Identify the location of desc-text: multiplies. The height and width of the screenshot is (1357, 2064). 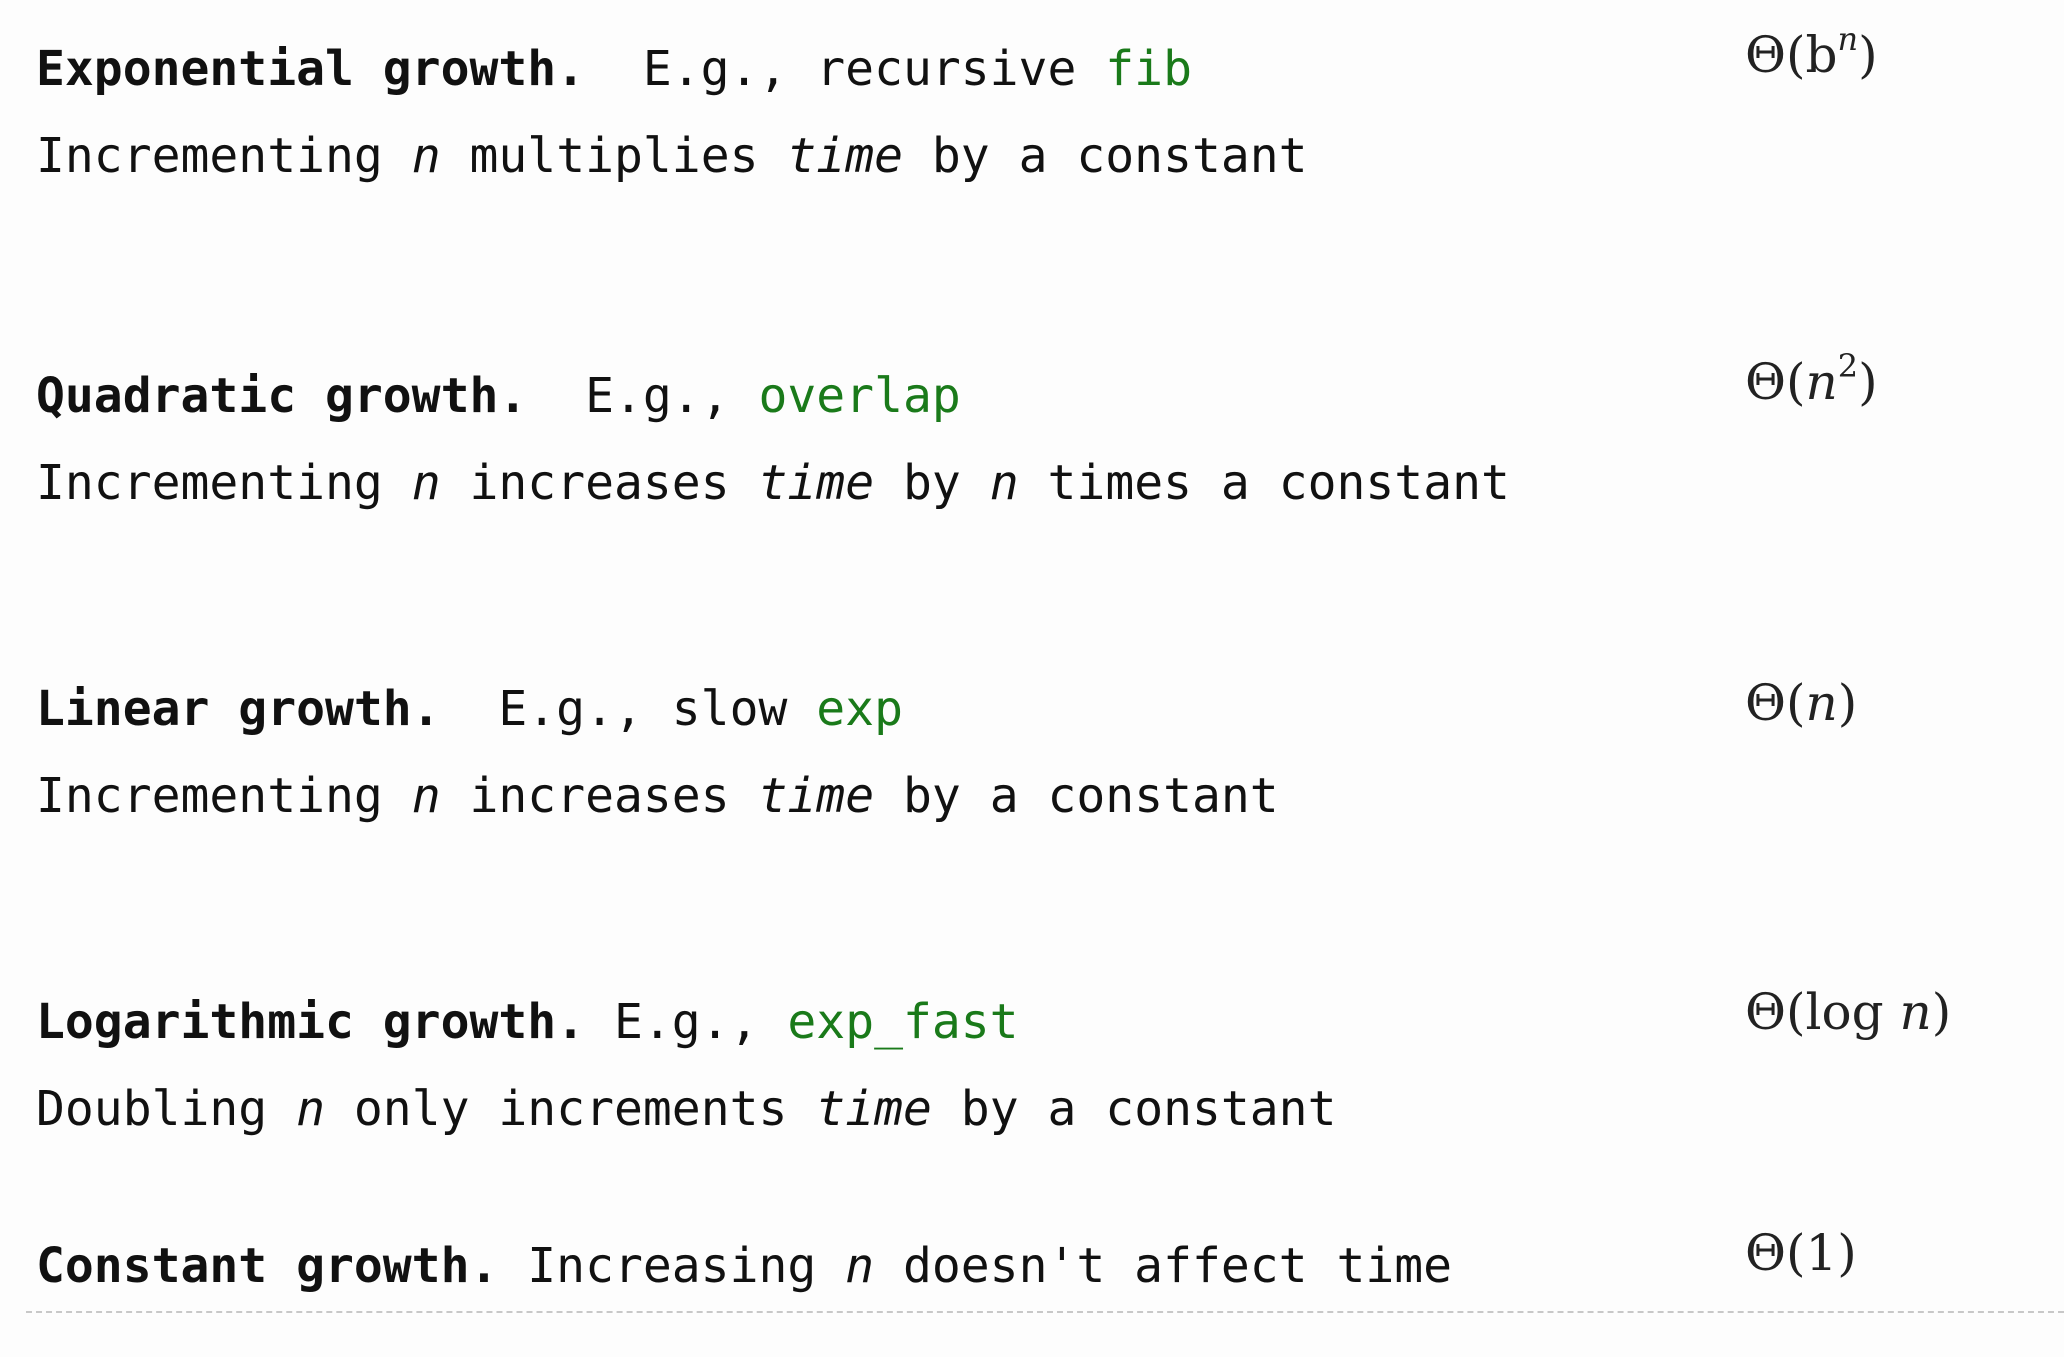
(614, 156).